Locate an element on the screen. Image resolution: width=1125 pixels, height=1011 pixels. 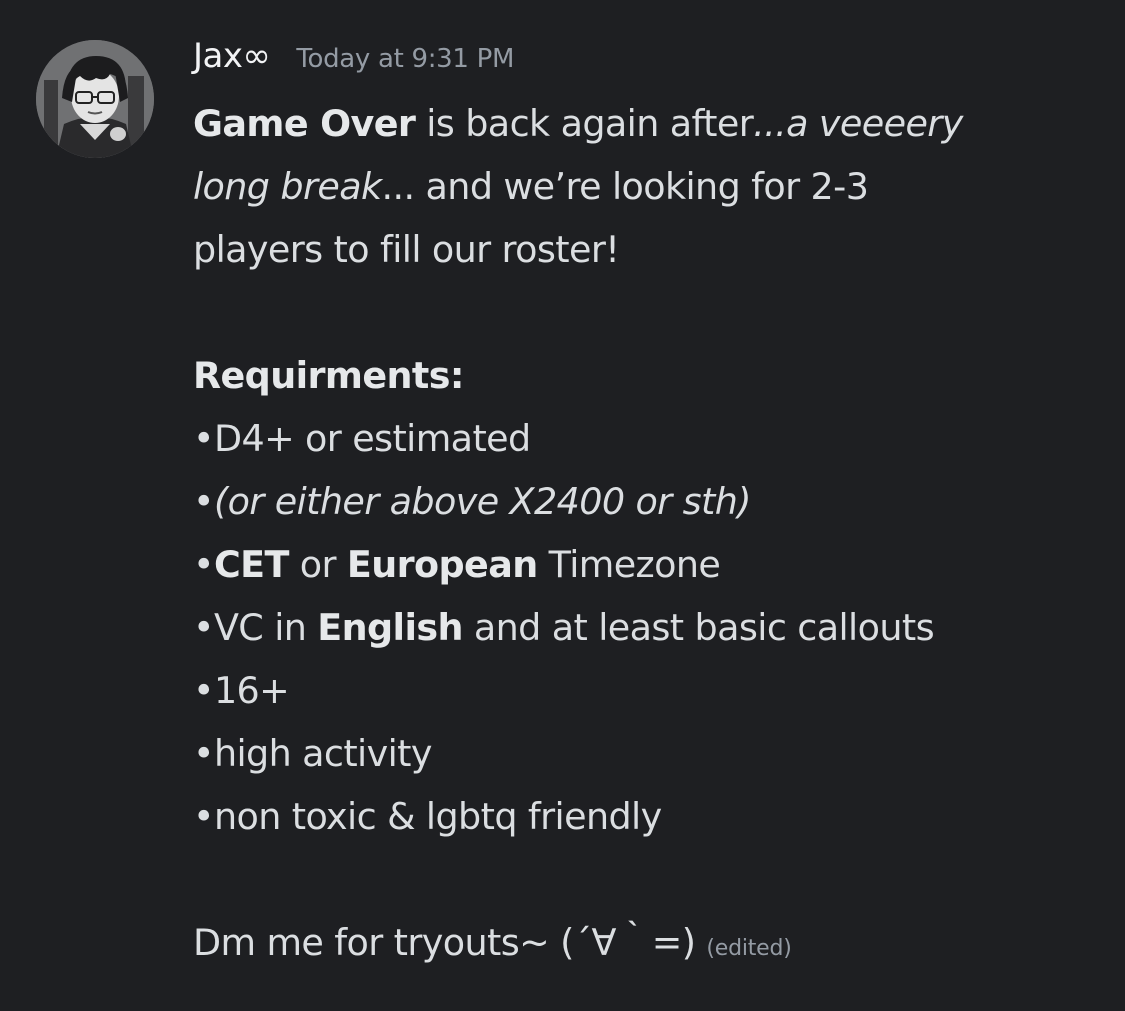
message-header: Jax∞ Today at 9:31 PM is located at coordinates (353, 61).